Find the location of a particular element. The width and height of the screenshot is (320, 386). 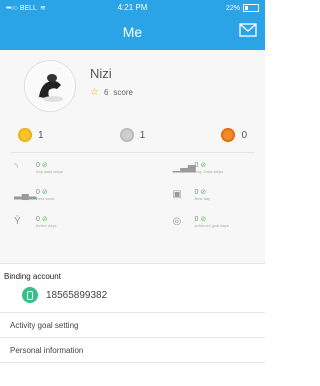

gold-medal: 1 is located at coordinates (31, 135).